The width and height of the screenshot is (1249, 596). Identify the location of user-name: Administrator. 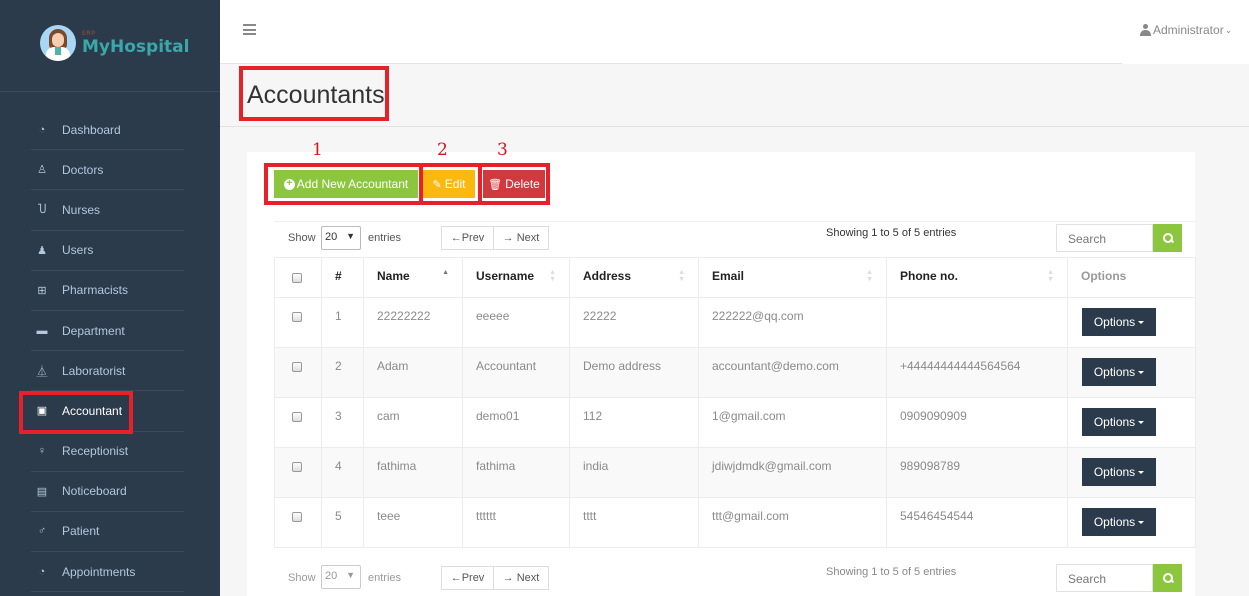
(1188, 30).